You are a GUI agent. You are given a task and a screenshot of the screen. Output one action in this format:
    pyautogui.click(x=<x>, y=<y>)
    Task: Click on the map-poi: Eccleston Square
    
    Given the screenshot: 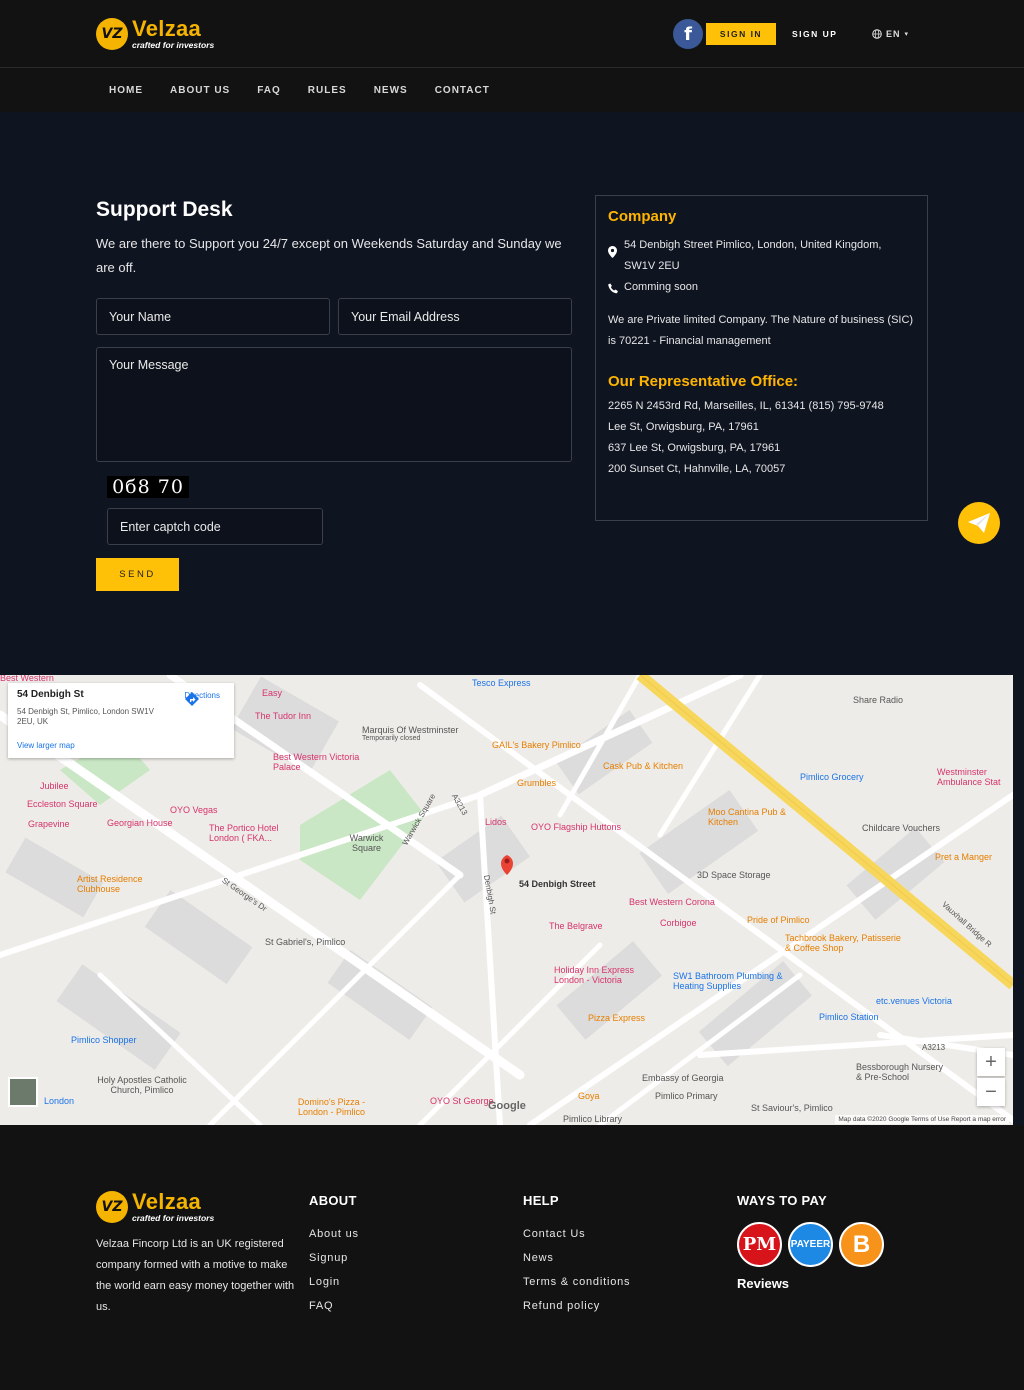 What is the action you would take?
    pyautogui.click(x=62, y=804)
    